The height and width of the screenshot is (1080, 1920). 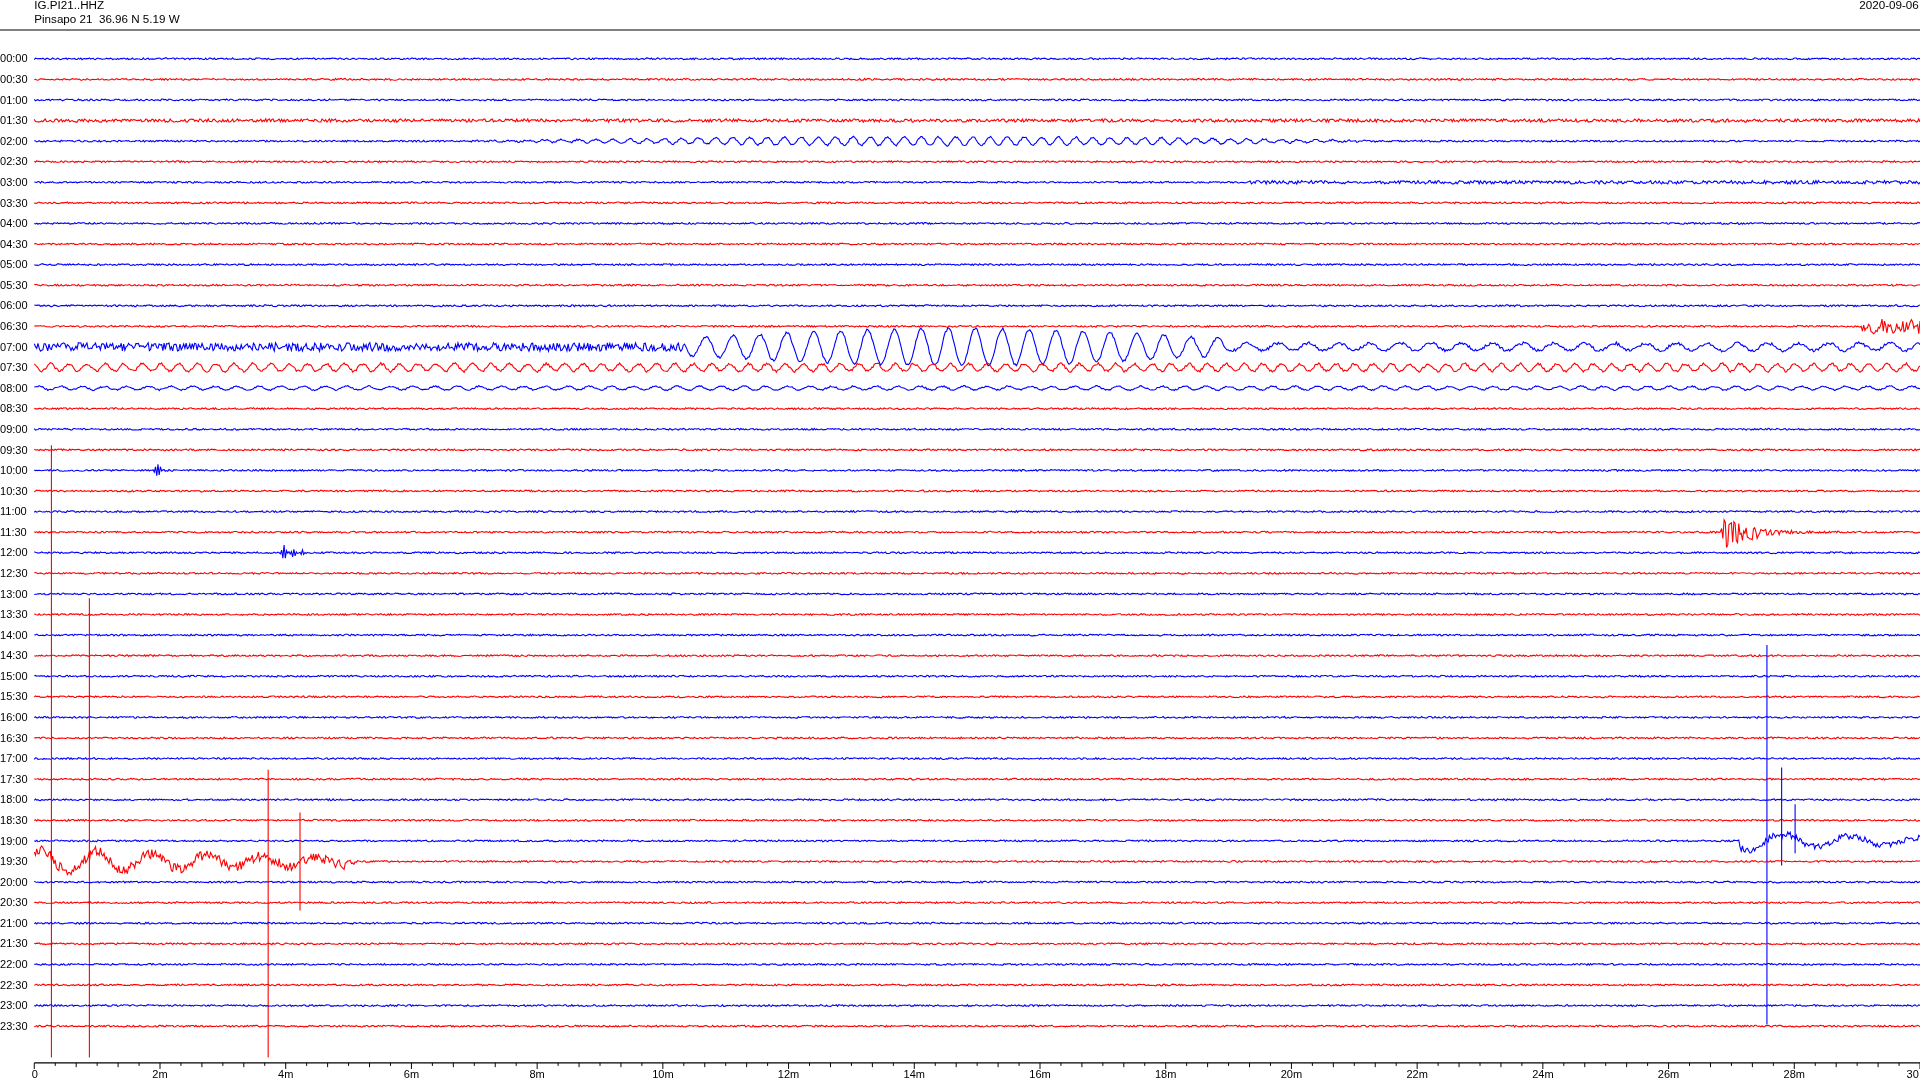 I want to click on time-label: 21:00, so click(x=14, y=922).